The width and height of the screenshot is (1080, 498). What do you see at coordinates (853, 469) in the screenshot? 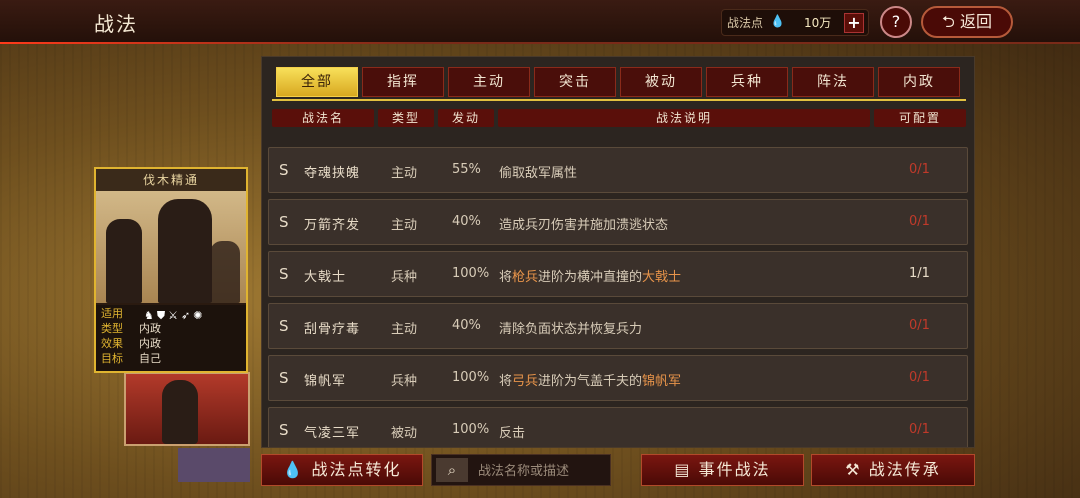
I see `hammer-icon: ⚒` at bounding box center [853, 469].